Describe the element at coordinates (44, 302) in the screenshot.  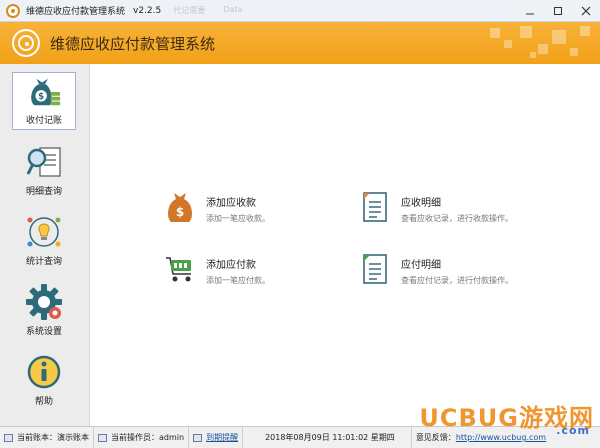
I see `gear-icon` at that location.